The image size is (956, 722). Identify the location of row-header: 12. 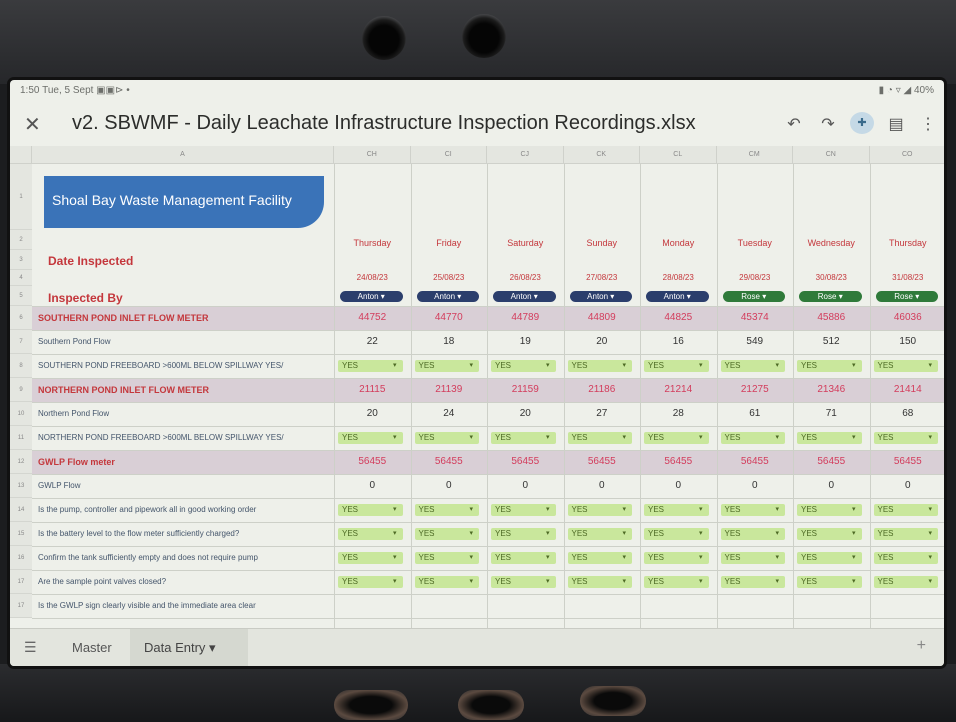
(21, 462).